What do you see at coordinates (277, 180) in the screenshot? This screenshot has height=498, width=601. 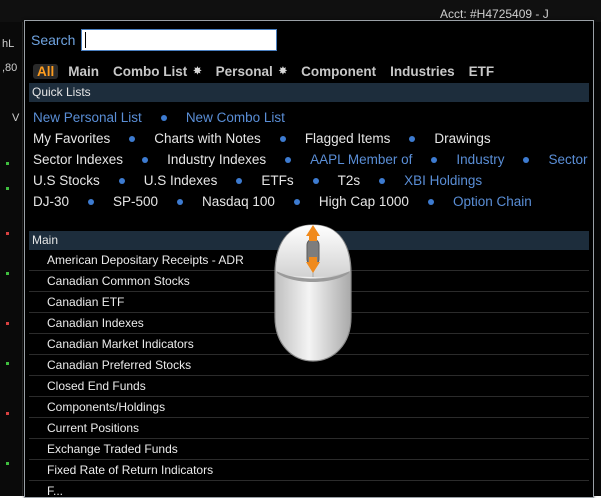 I see `etfs-item: ETFs` at bounding box center [277, 180].